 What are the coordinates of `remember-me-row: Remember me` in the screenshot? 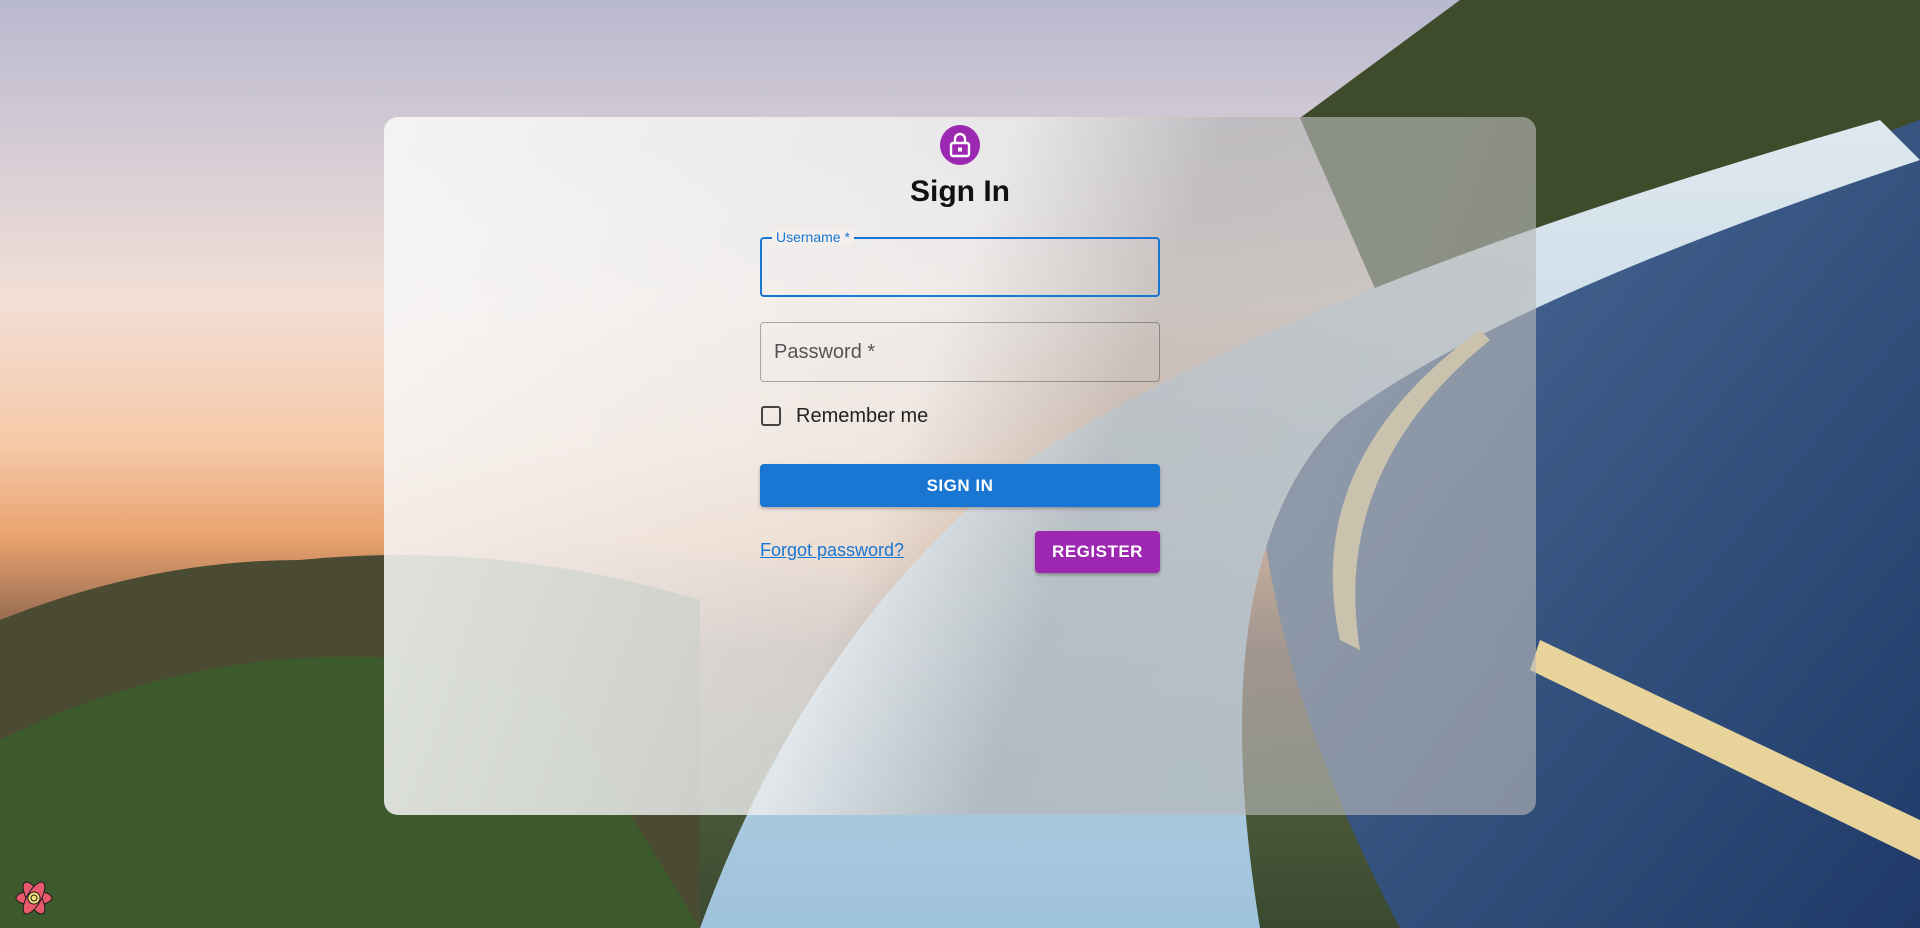 It's located at (844, 416).